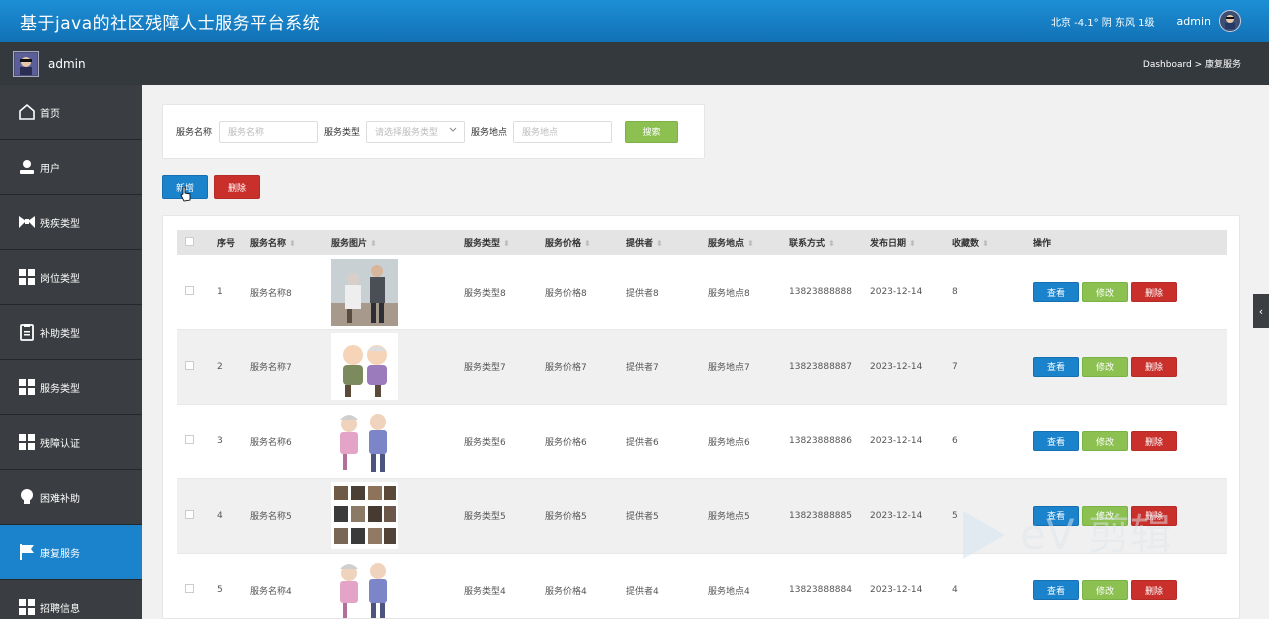 This screenshot has width=1269, height=619. Describe the element at coordinates (820, 366) in the screenshot. I see `cell-phone: 13823888887` at that location.